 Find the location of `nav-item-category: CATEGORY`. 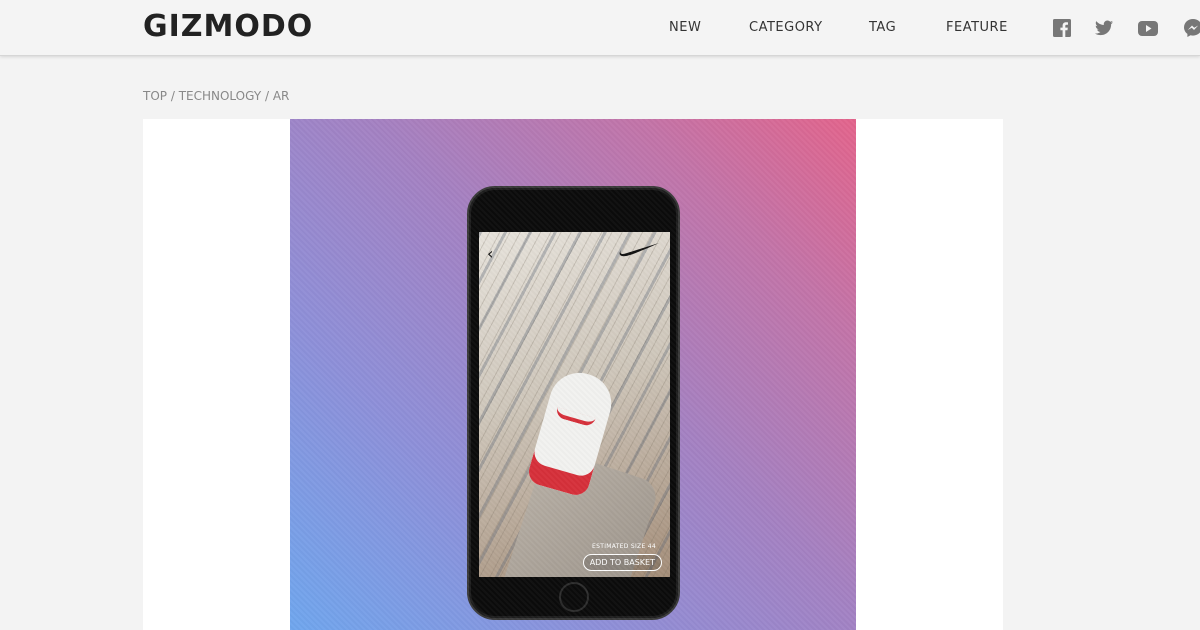

nav-item-category: CATEGORY is located at coordinates (786, 27).